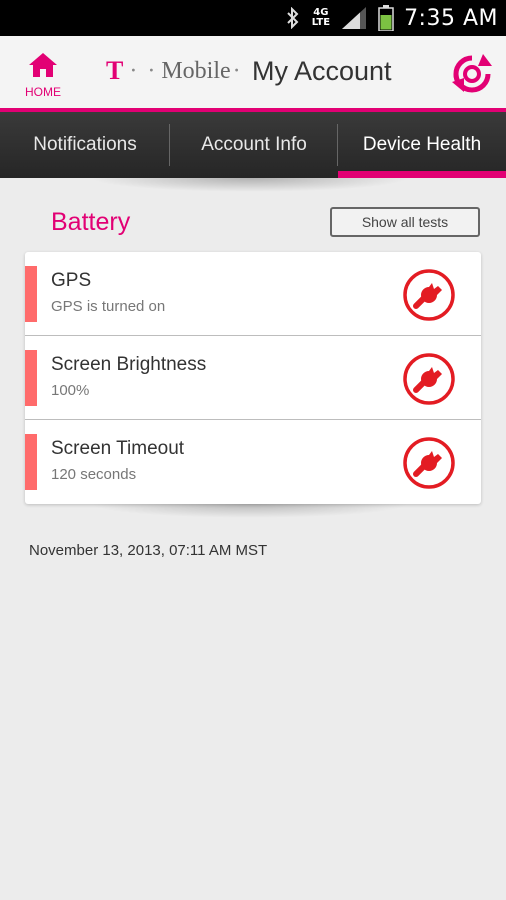  I want to click on tab-device-health: Device Health, so click(422, 145).